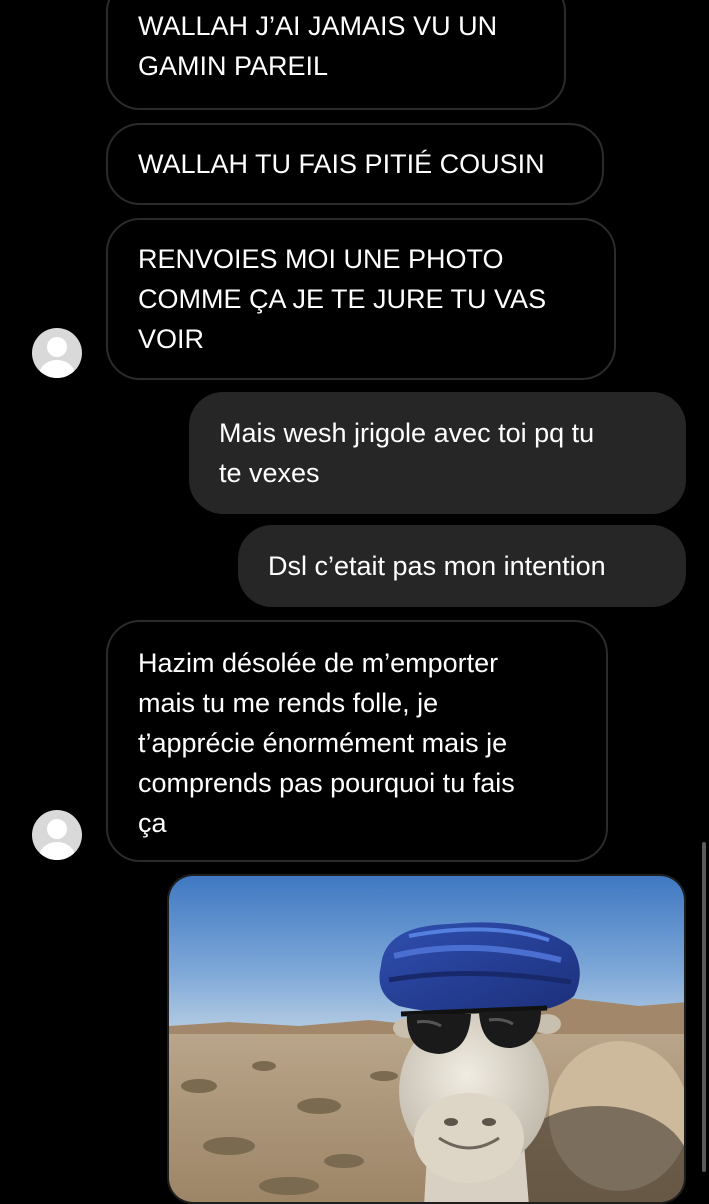 This screenshot has width=709, height=1204. I want to click on message-line: Mais wesh jrigole avec toi pq tu, so click(407, 433).